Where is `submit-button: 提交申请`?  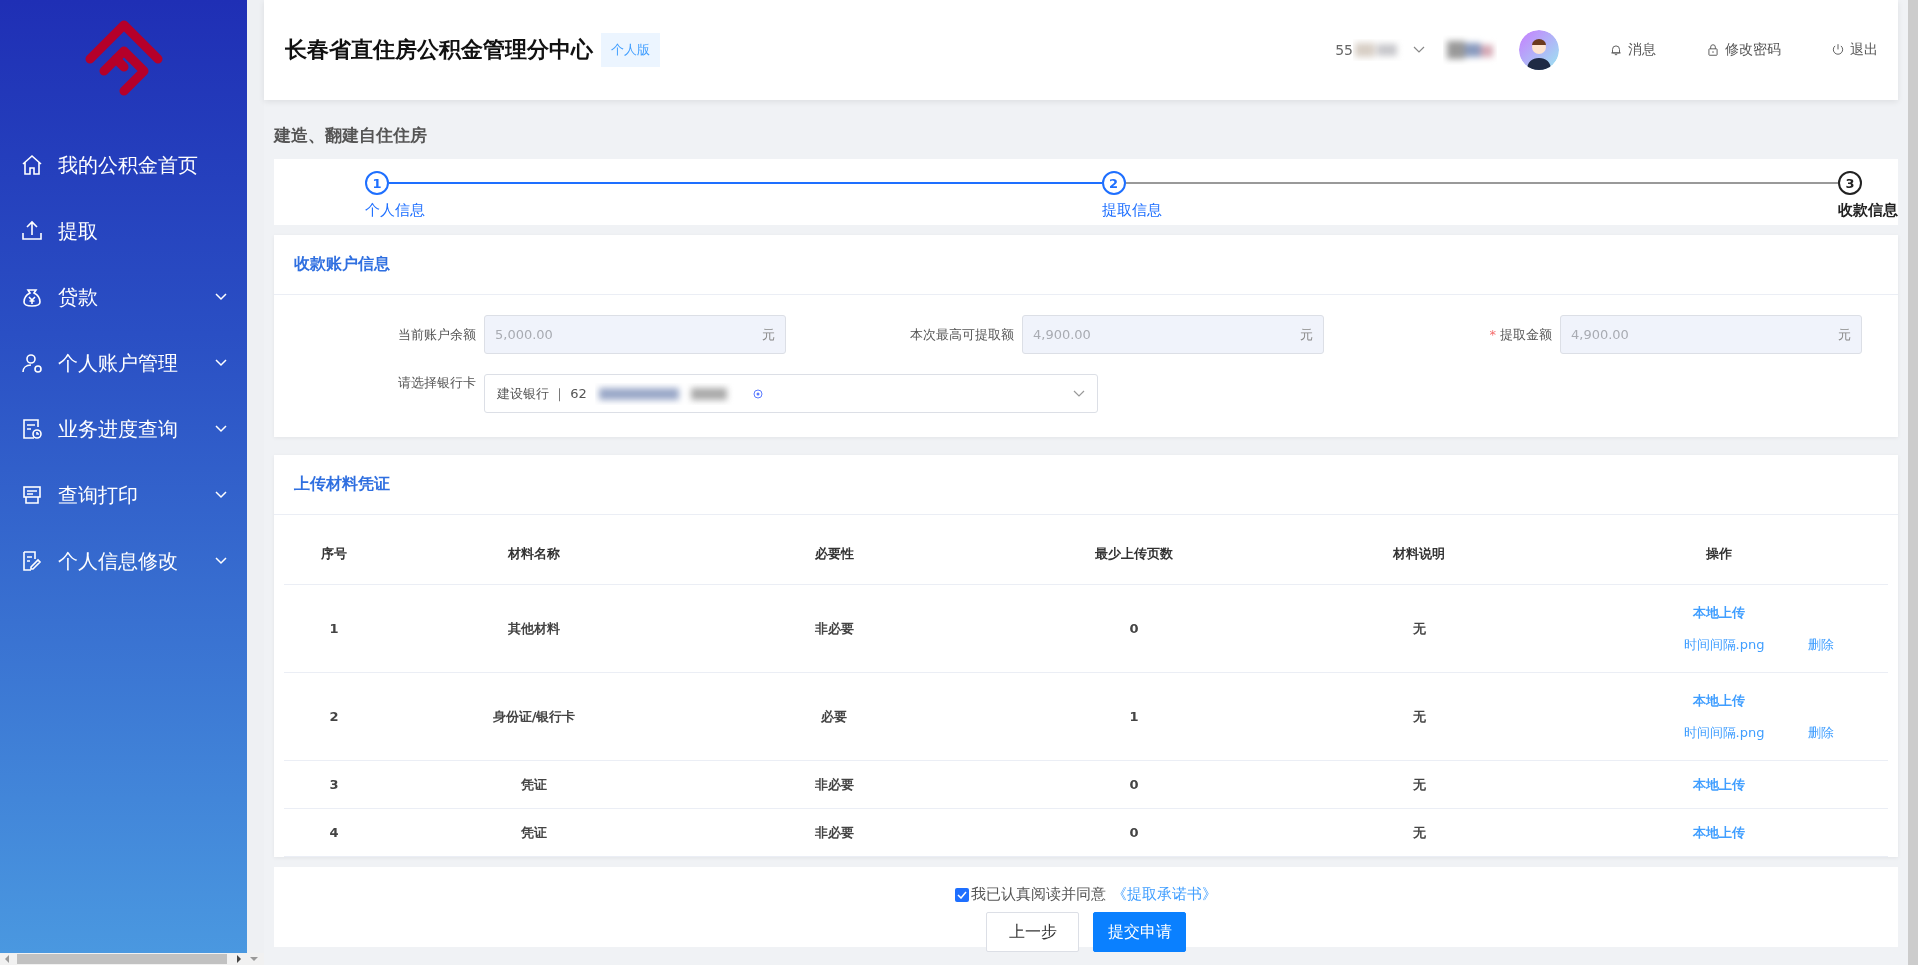 submit-button: 提交申请 is located at coordinates (1139, 932).